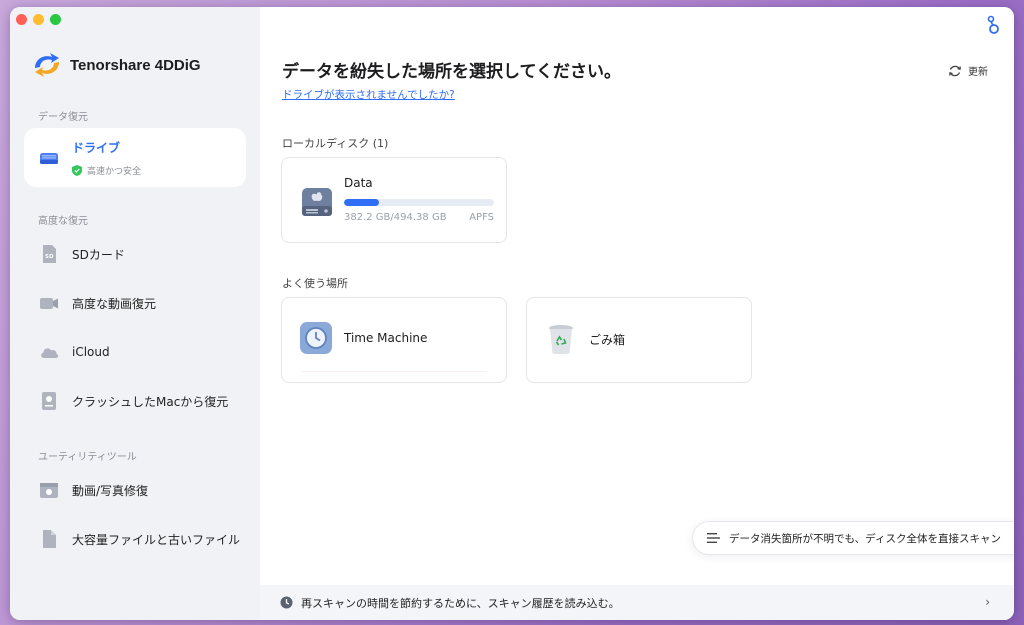 The width and height of the screenshot is (1024, 625). I want to click on user-key-icon, so click(993, 24).